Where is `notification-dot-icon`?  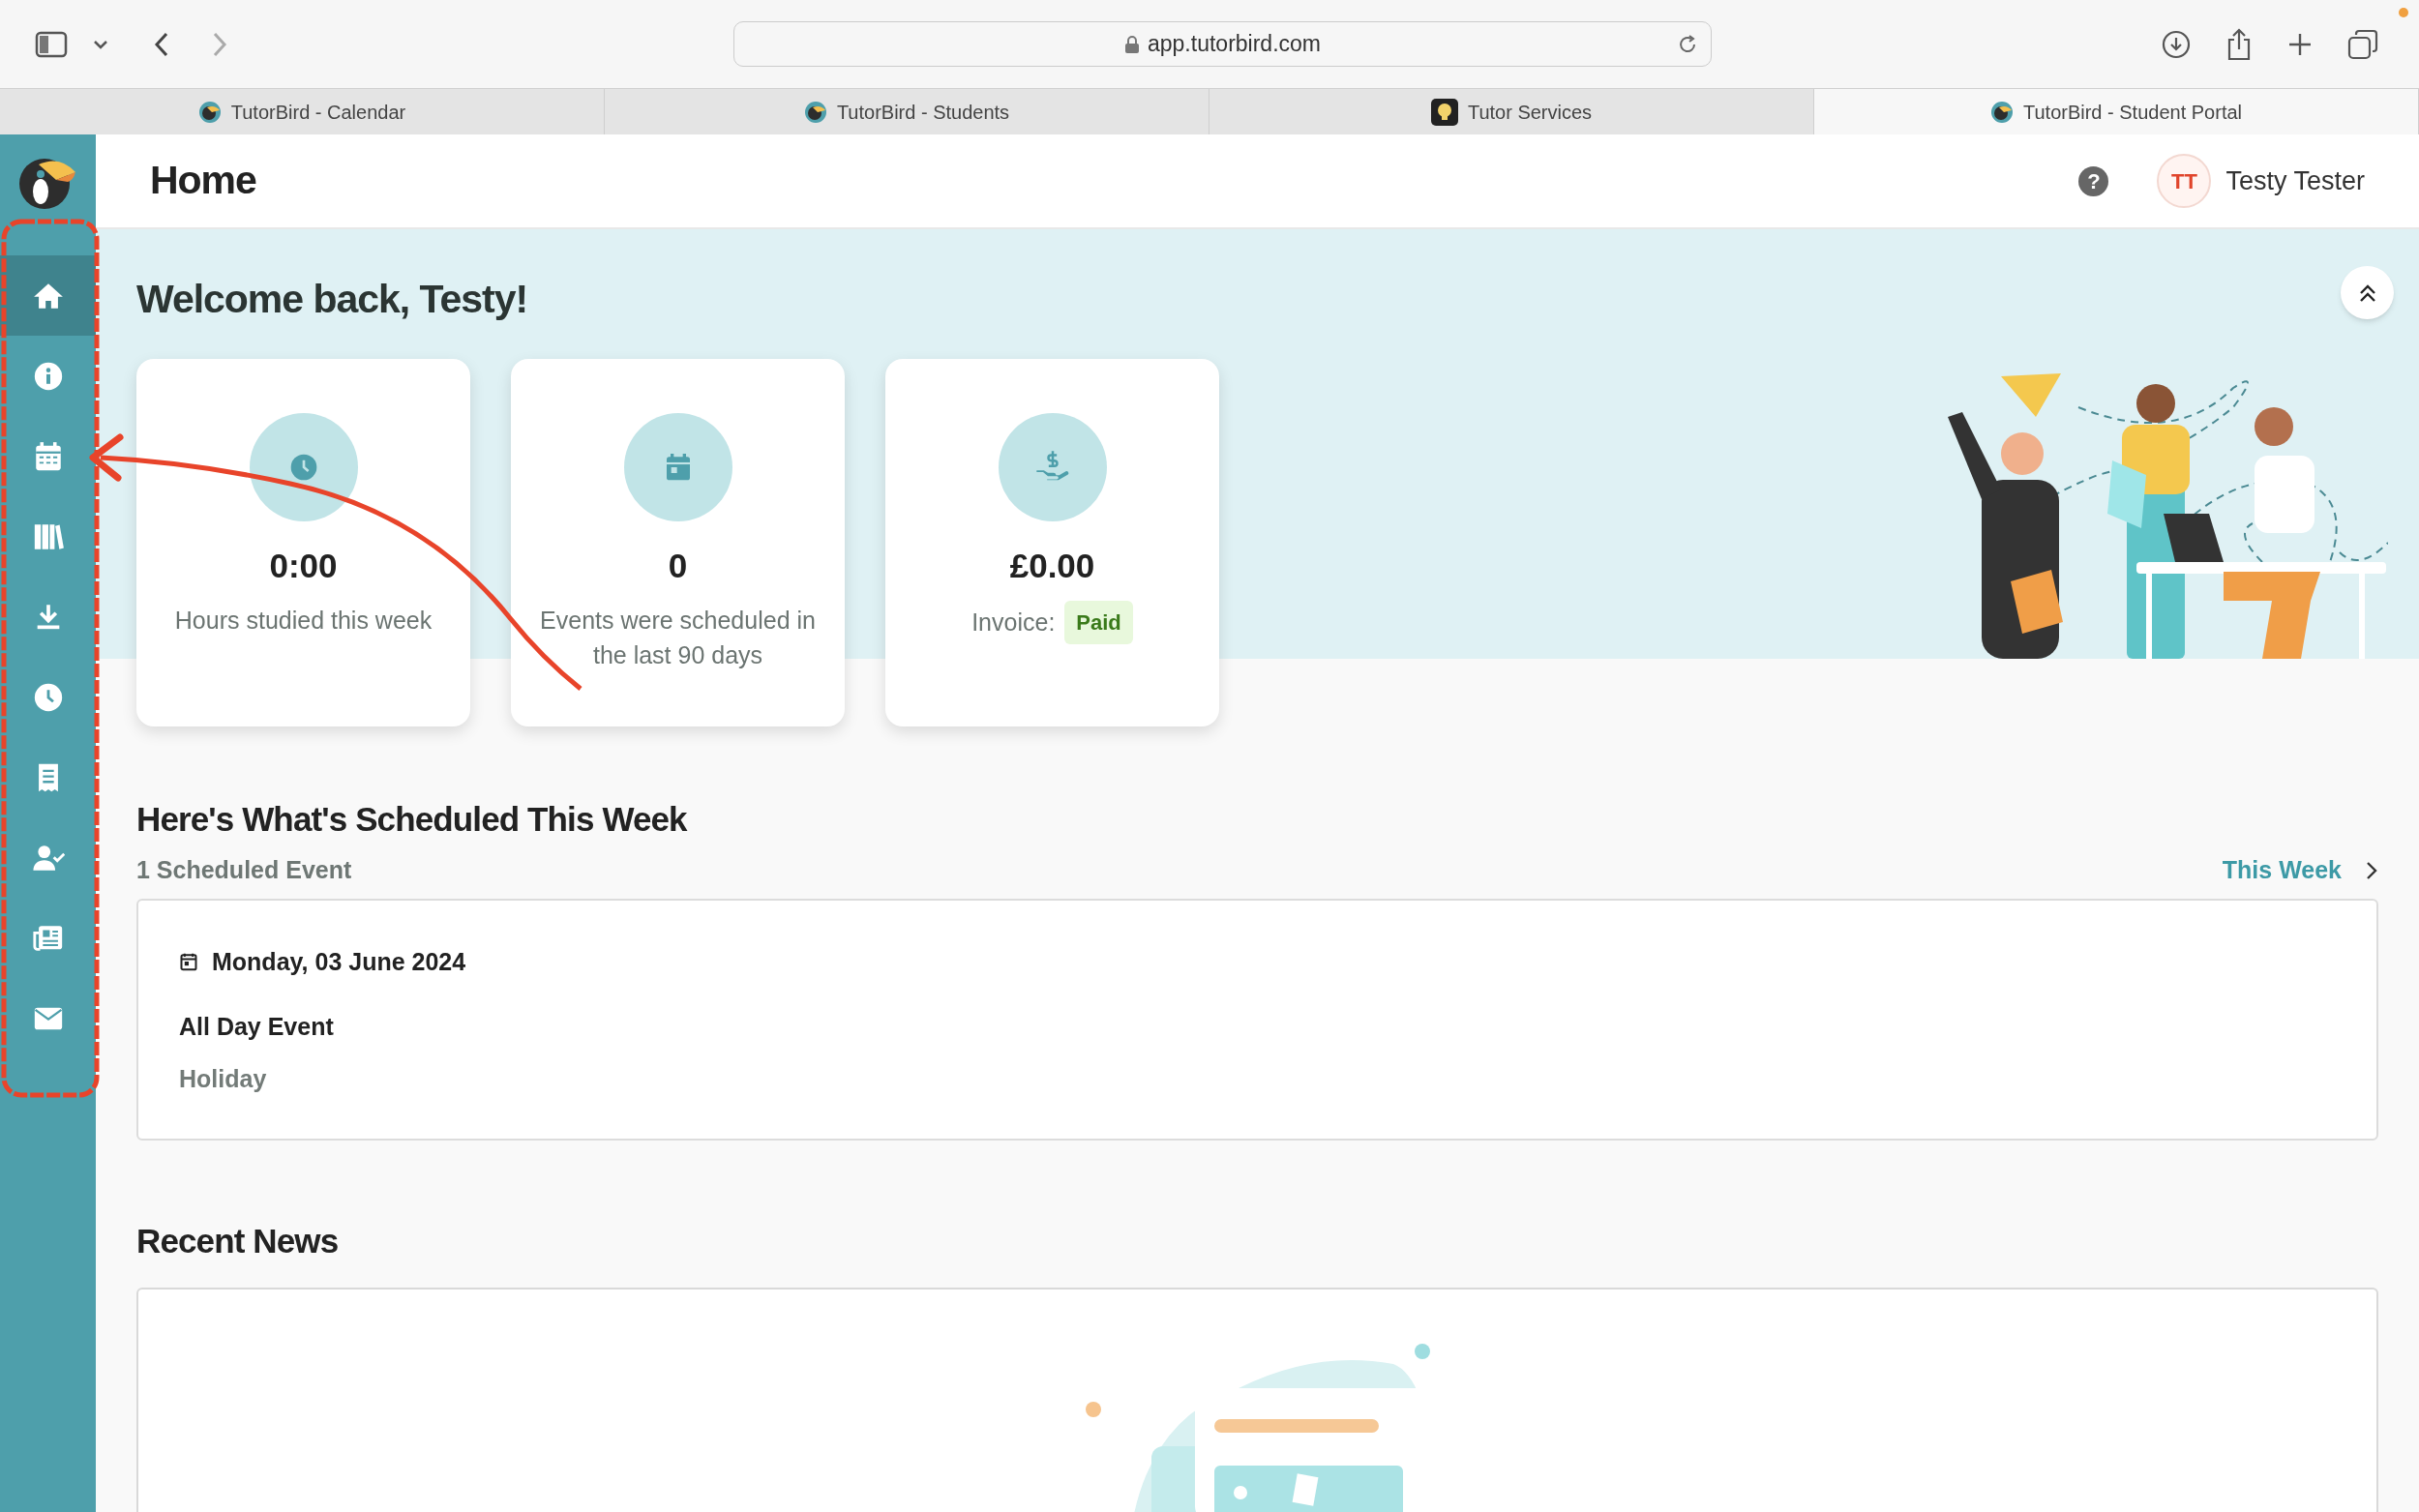 notification-dot-icon is located at coordinates (2403, 13).